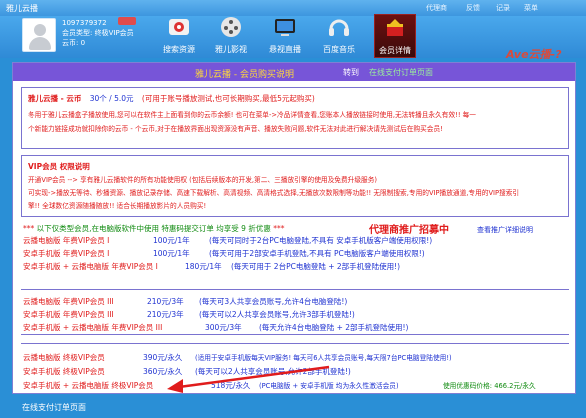 This screenshot has width=586, height=418. I want to click on music-icon, so click(339, 27).